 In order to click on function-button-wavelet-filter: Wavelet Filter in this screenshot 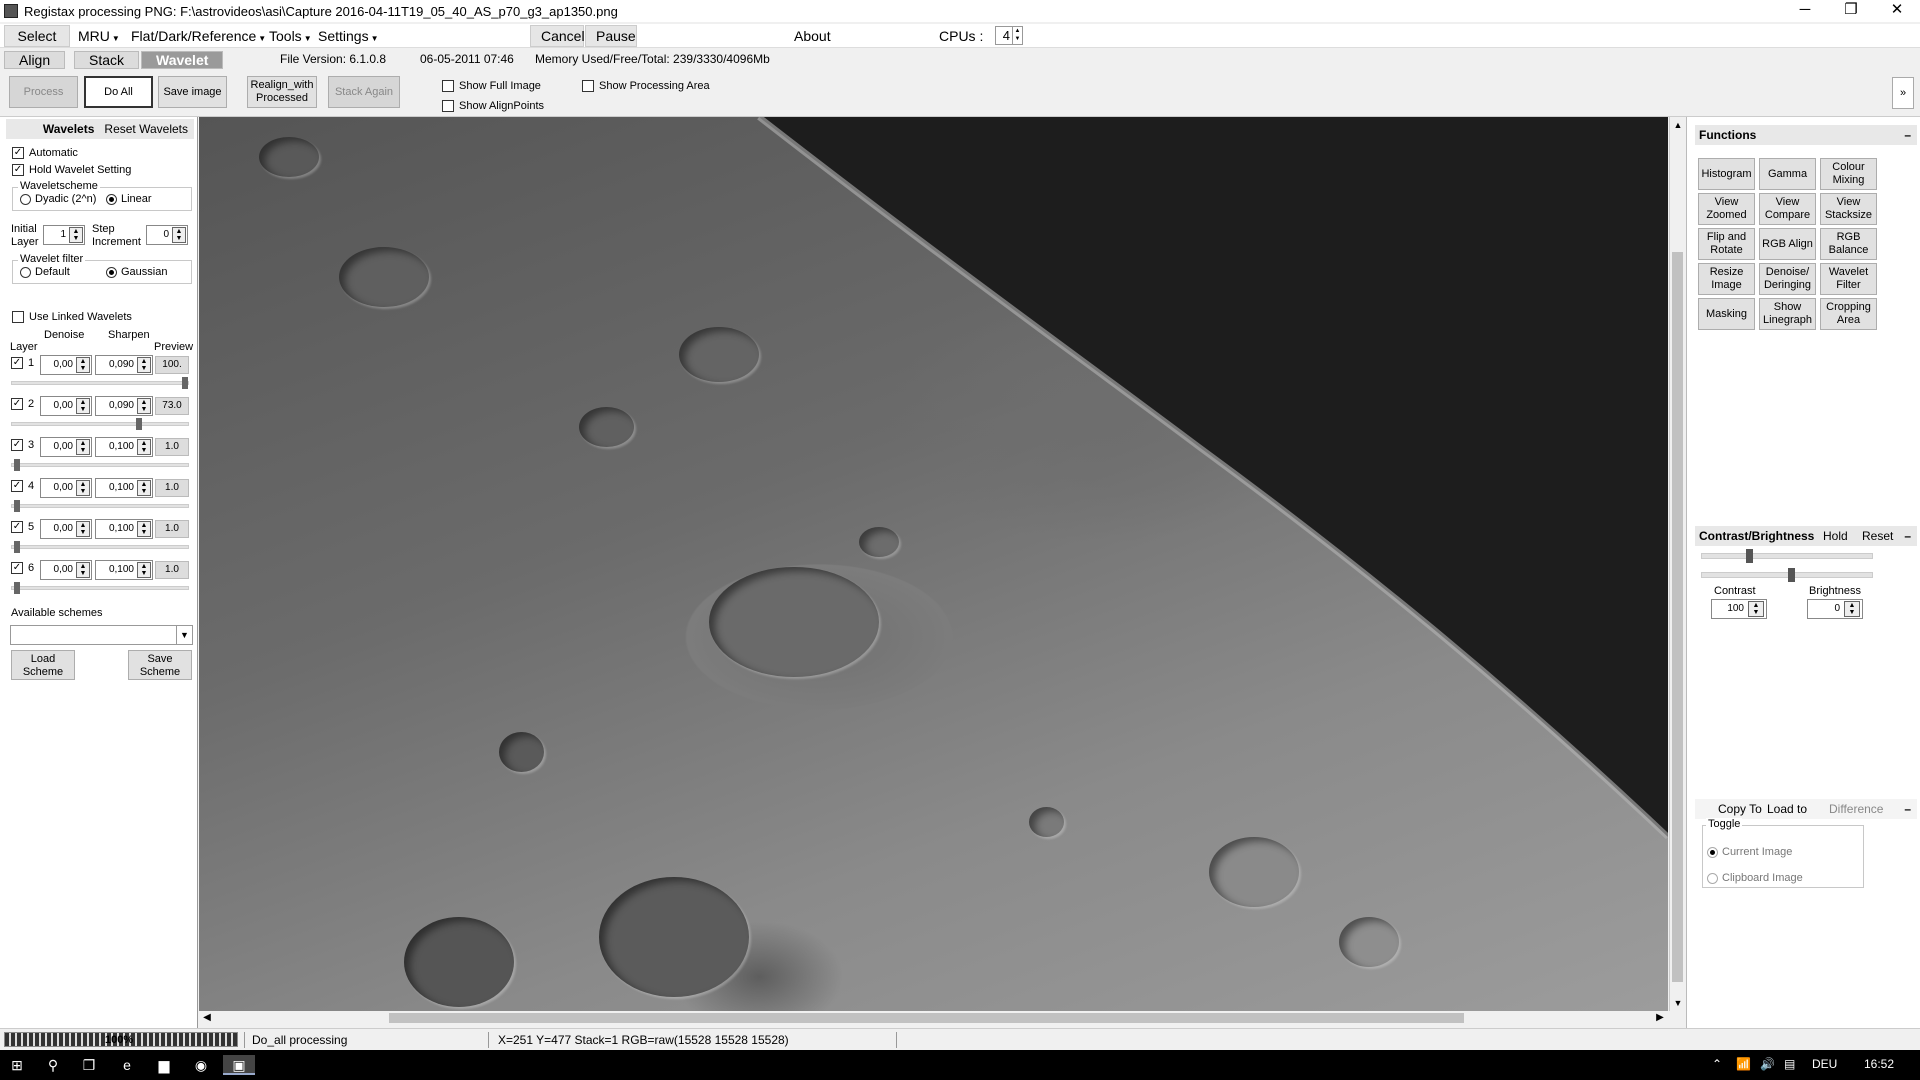, I will do `click(1848, 279)`.